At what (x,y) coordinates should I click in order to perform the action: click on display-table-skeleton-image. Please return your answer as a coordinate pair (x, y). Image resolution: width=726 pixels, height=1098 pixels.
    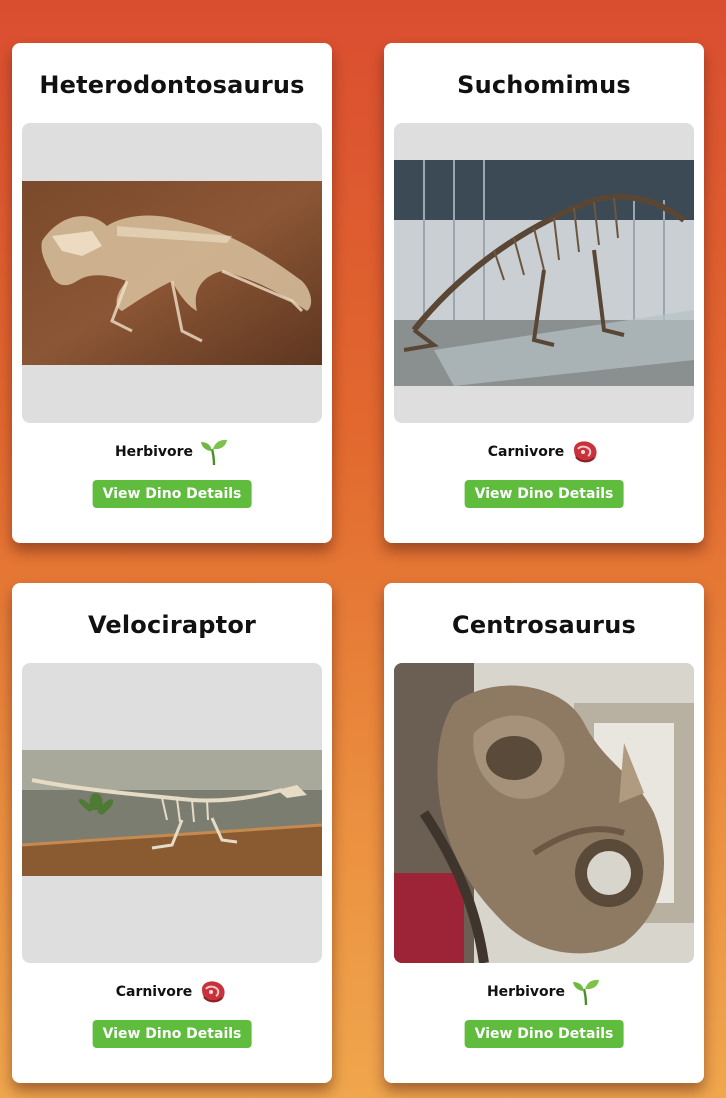
    Looking at the image, I should click on (172, 813).